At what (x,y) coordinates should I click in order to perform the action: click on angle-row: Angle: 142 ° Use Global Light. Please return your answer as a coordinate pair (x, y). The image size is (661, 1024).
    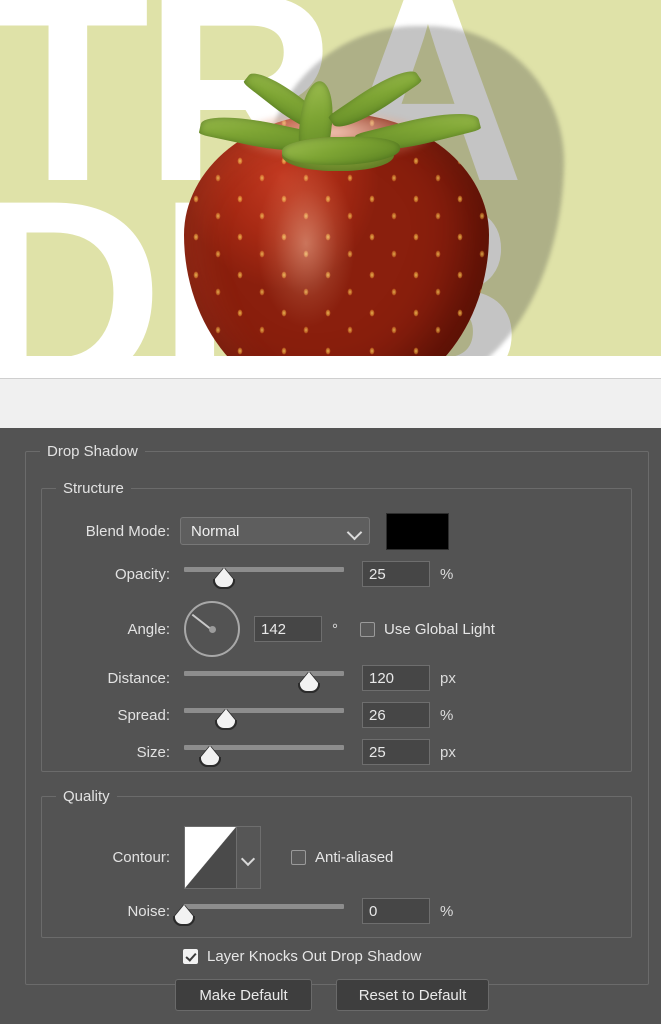
    Looking at the image, I should click on (346, 629).